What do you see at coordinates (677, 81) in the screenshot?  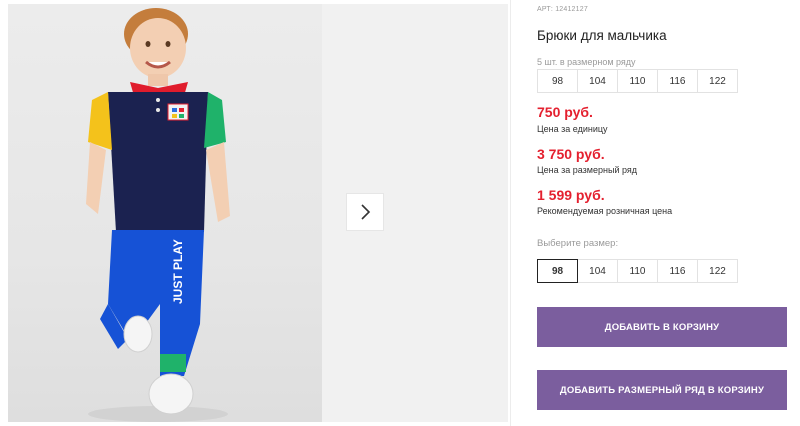 I see `pack-size: 116` at bounding box center [677, 81].